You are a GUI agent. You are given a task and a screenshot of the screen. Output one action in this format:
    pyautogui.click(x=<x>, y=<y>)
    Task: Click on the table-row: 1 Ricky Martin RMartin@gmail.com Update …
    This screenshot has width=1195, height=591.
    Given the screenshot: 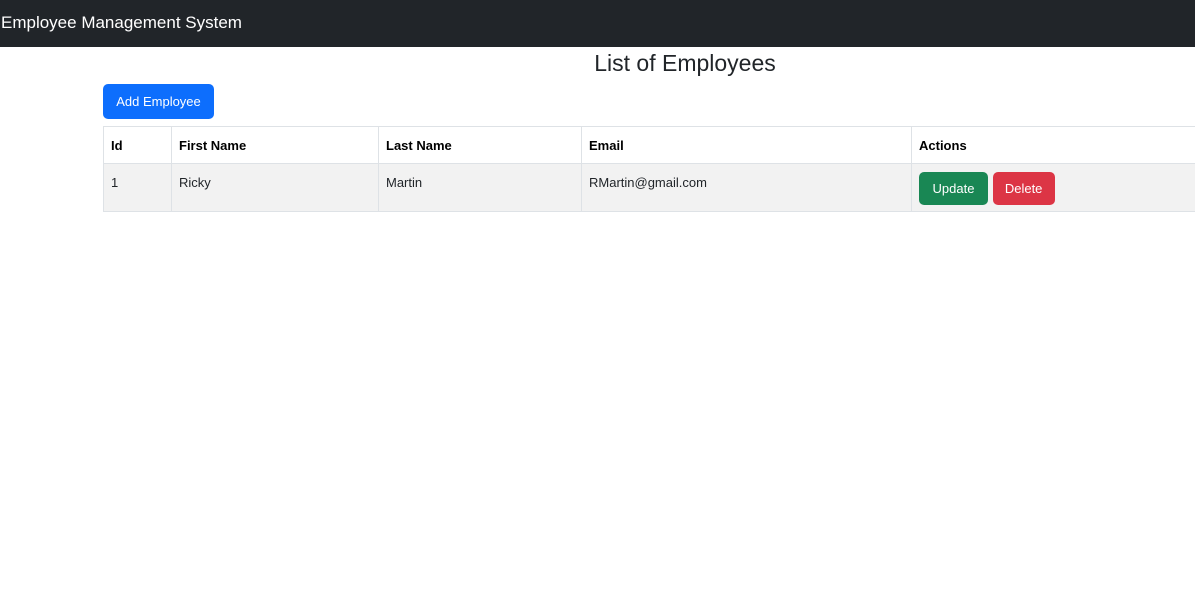 What is the action you would take?
    pyautogui.click(x=649, y=187)
    